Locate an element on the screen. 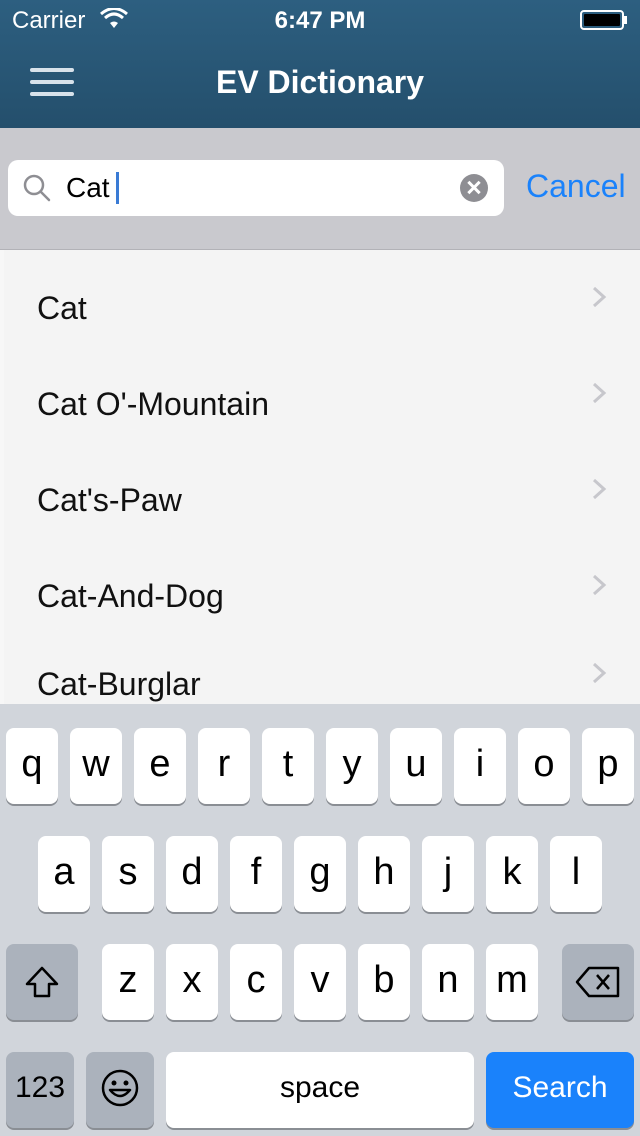 This screenshot has width=640, height=1136. key-j: j is located at coordinates (448, 874).